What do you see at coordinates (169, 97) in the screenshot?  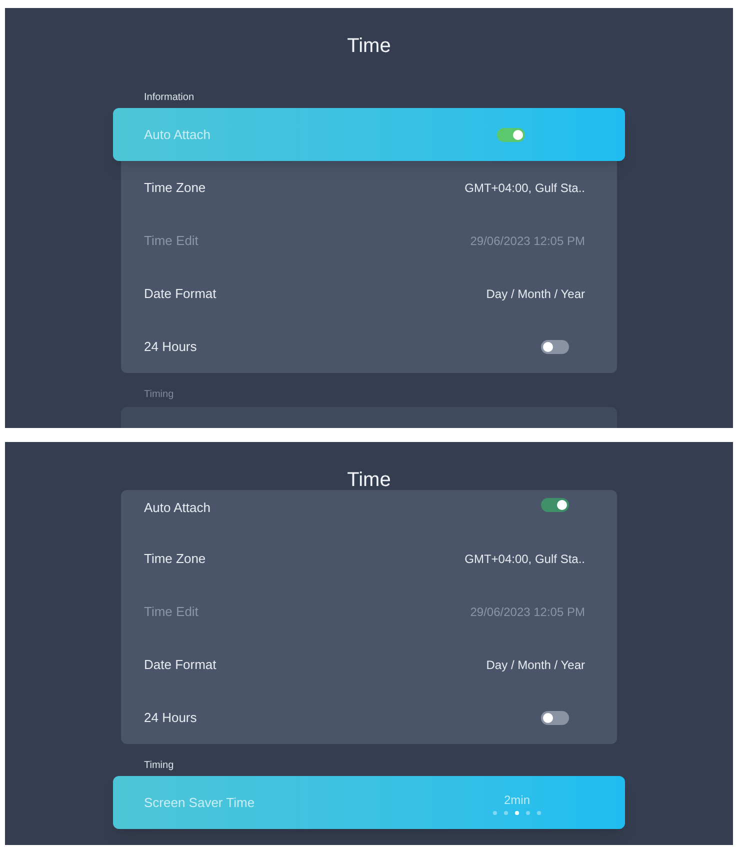 I see `section-label: Information` at bounding box center [169, 97].